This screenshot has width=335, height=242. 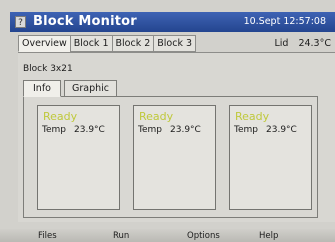 I want to click on tab-block-3: Block 3, so click(x=175, y=43).